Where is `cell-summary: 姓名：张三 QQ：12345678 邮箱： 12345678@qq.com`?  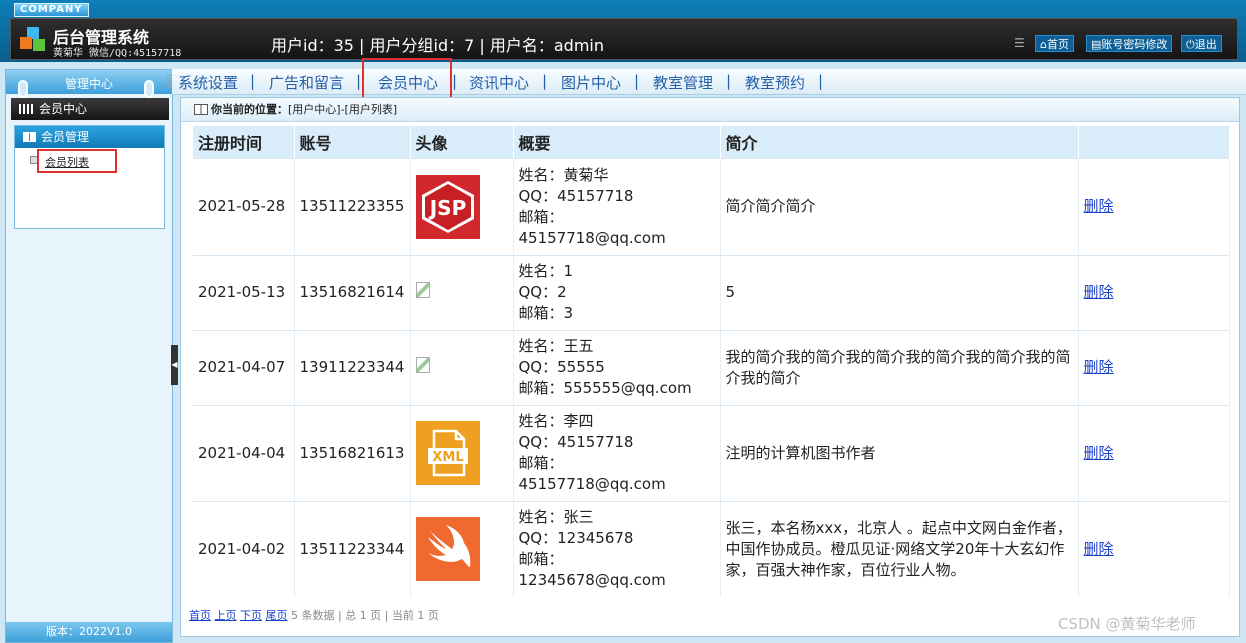
cell-summary: 姓名：张三 QQ：12345678 邮箱： 12345678@qq.com is located at coordinates (617, 548).